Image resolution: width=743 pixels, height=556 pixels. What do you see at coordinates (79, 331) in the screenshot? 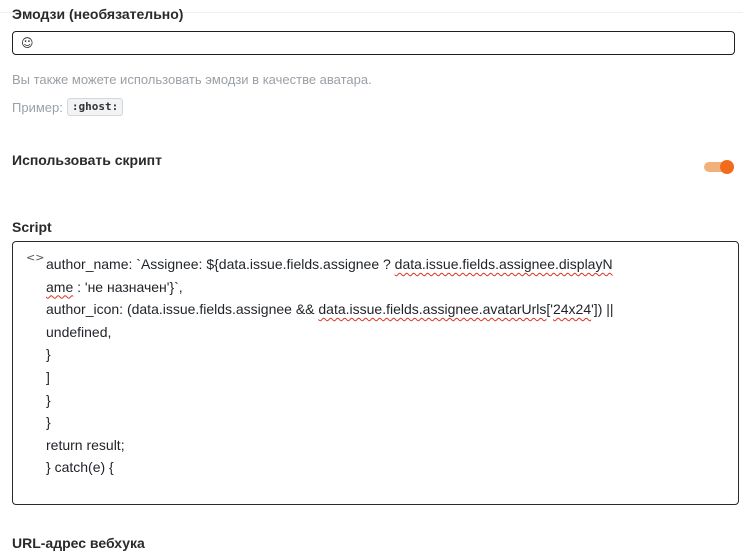
I see `script-line-4: undefined,` at bounding box center [79, 331].